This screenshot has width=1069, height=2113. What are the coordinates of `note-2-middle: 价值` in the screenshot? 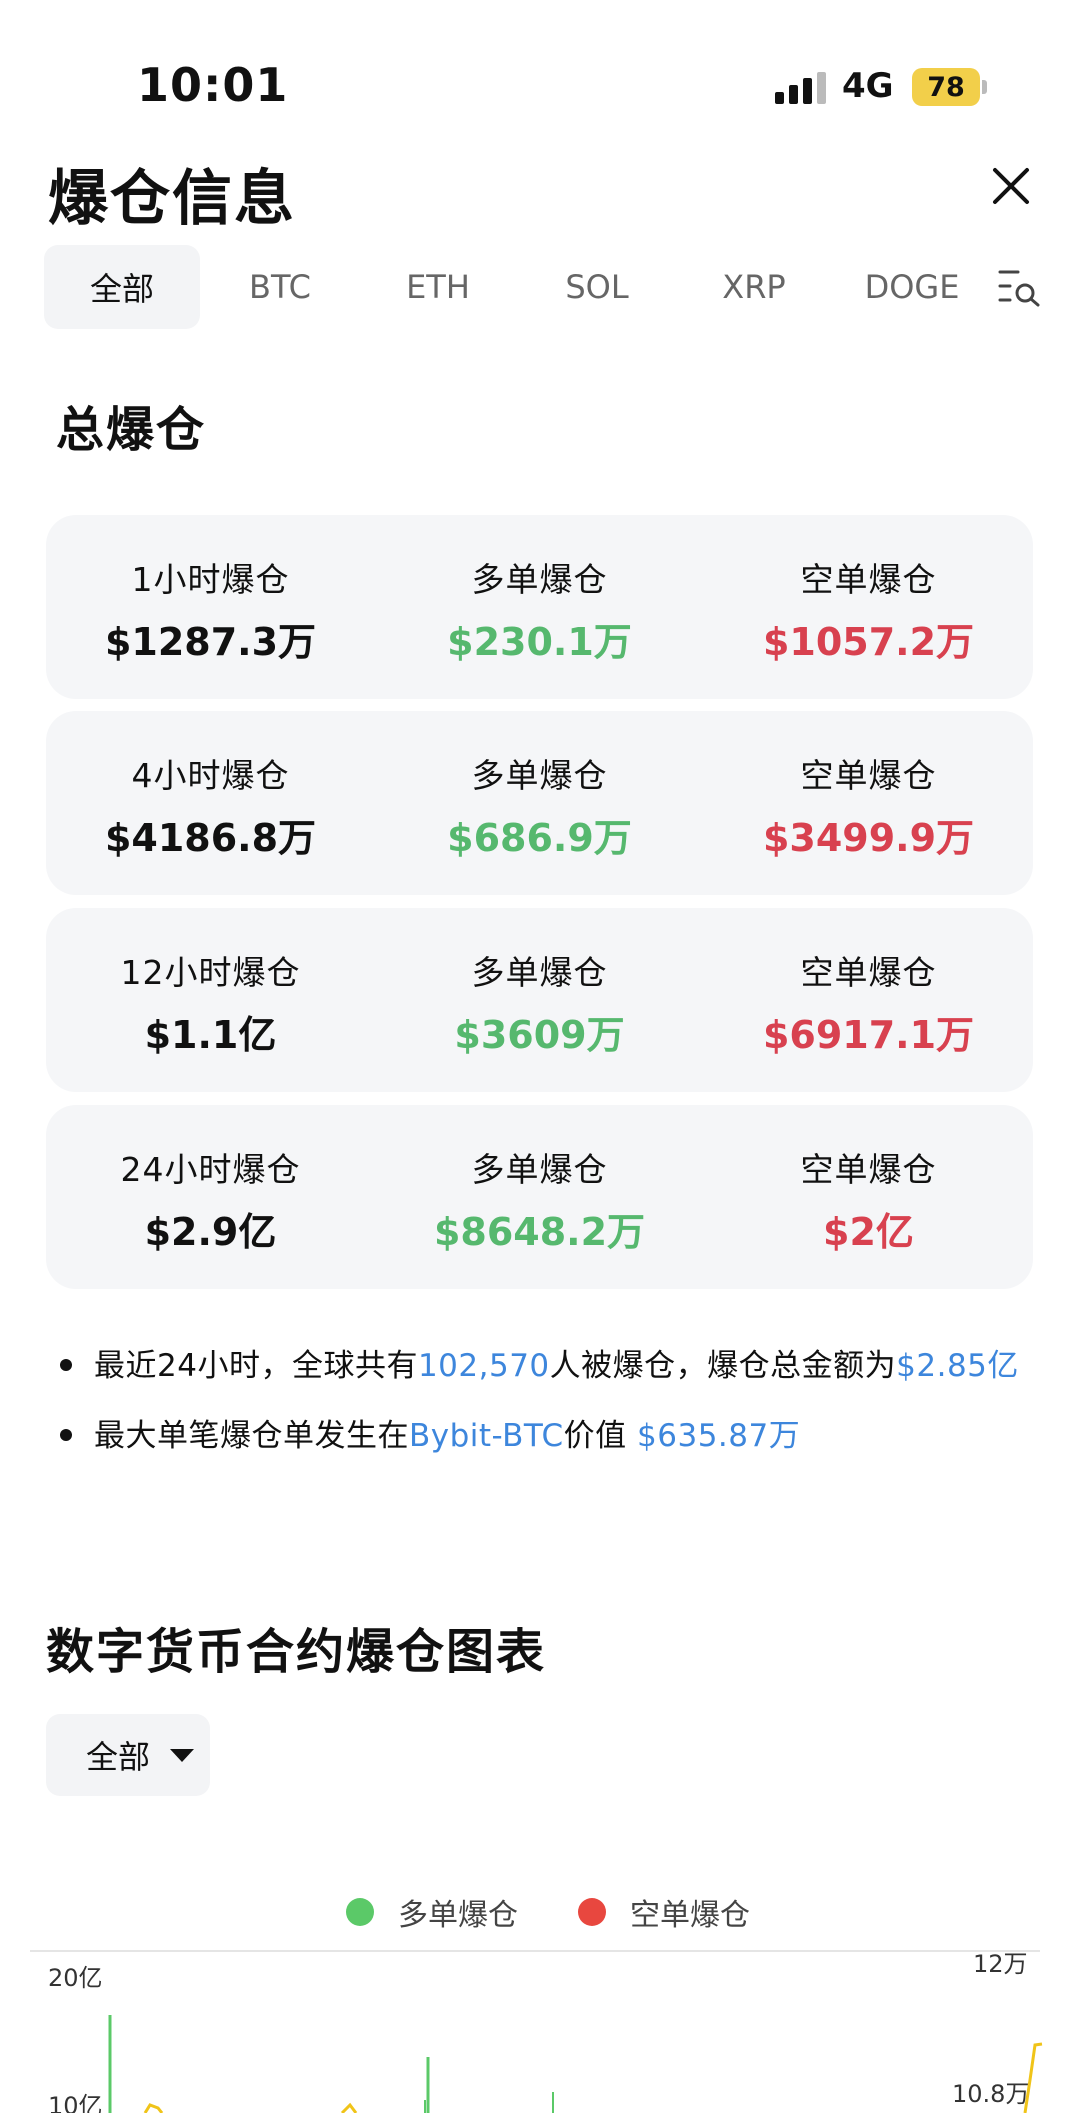 It's located at (600, 1436).